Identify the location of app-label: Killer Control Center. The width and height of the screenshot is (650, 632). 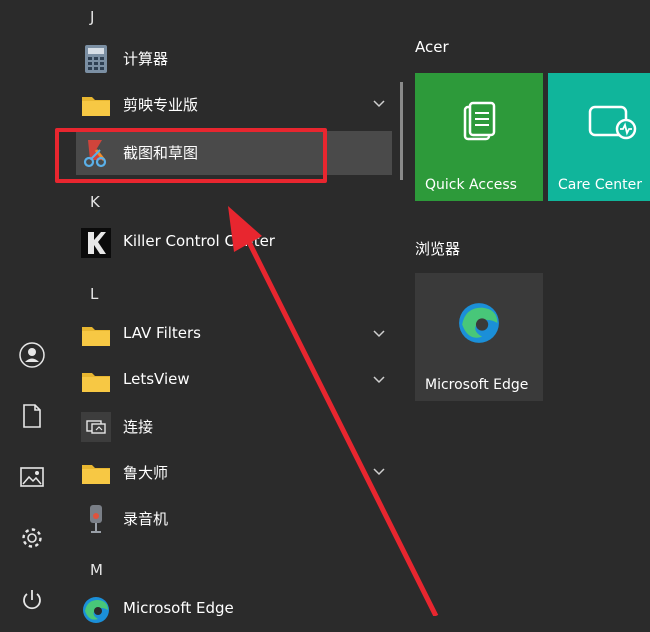
(199, 241).